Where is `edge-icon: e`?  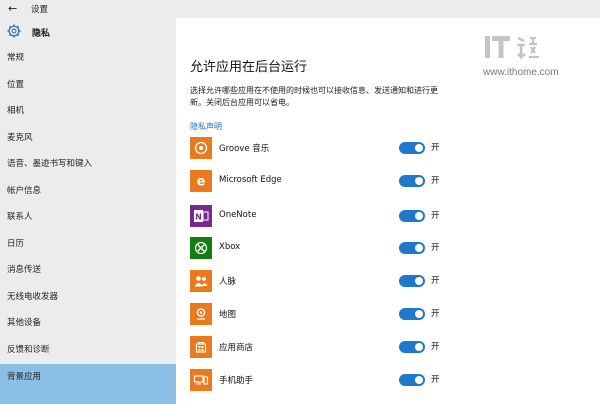
edge-icon: e is located at coordinates (201, 181).